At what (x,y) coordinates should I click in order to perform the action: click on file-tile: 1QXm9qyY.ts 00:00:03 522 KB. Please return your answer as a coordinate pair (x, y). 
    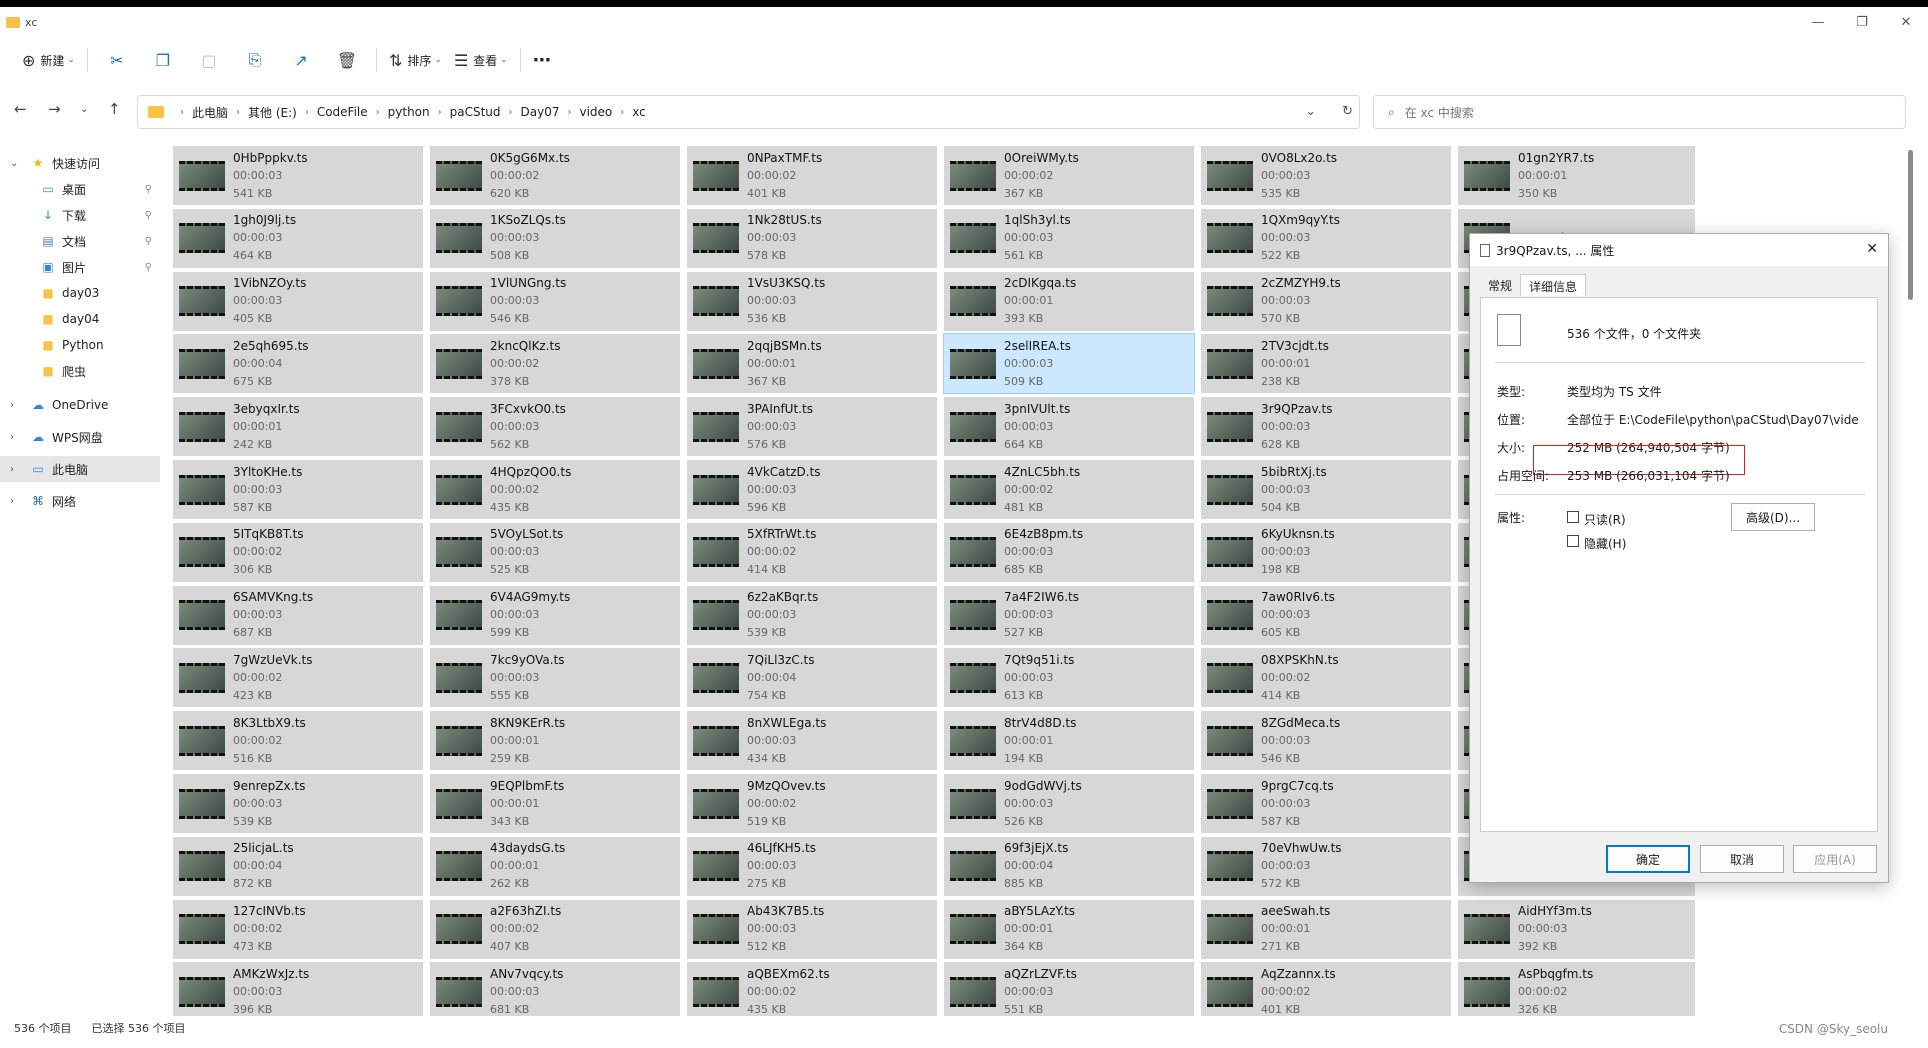
    Looking at the image, I should click on (1326, 238).